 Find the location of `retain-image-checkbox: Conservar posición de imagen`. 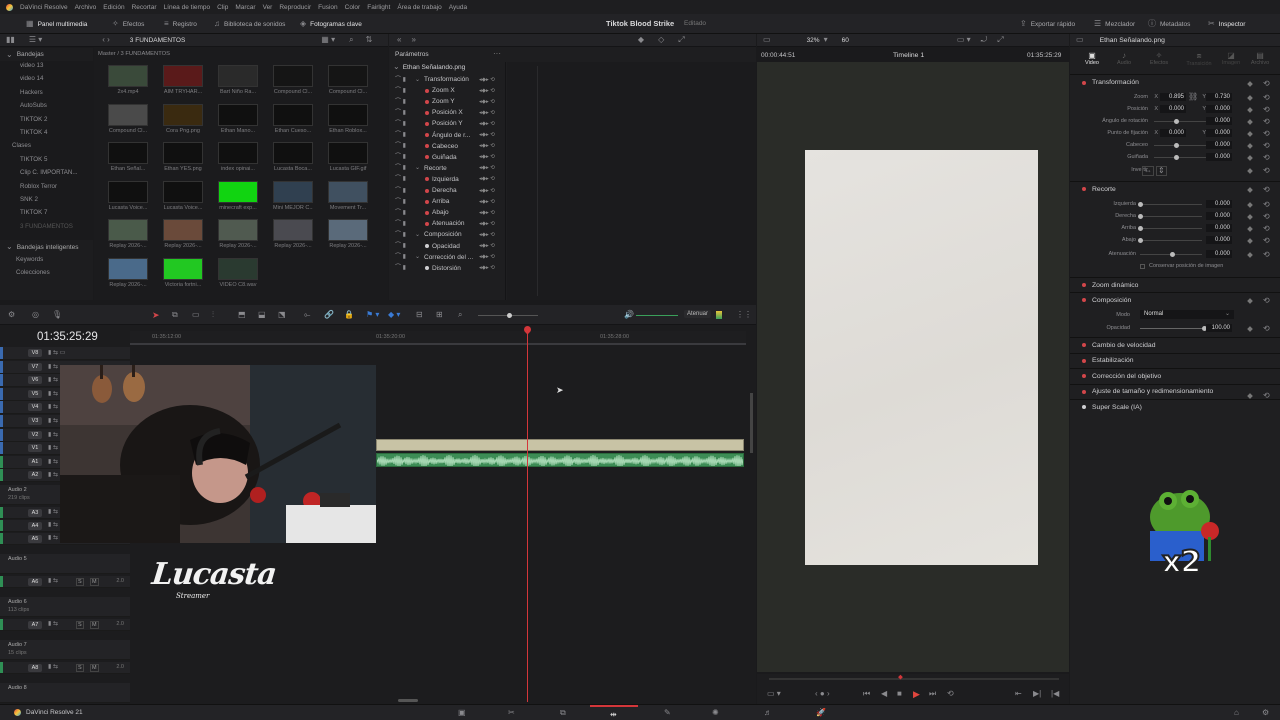

retain-image-checkbox: Conservar posición de imagen is located at coordinates (1181, 266).